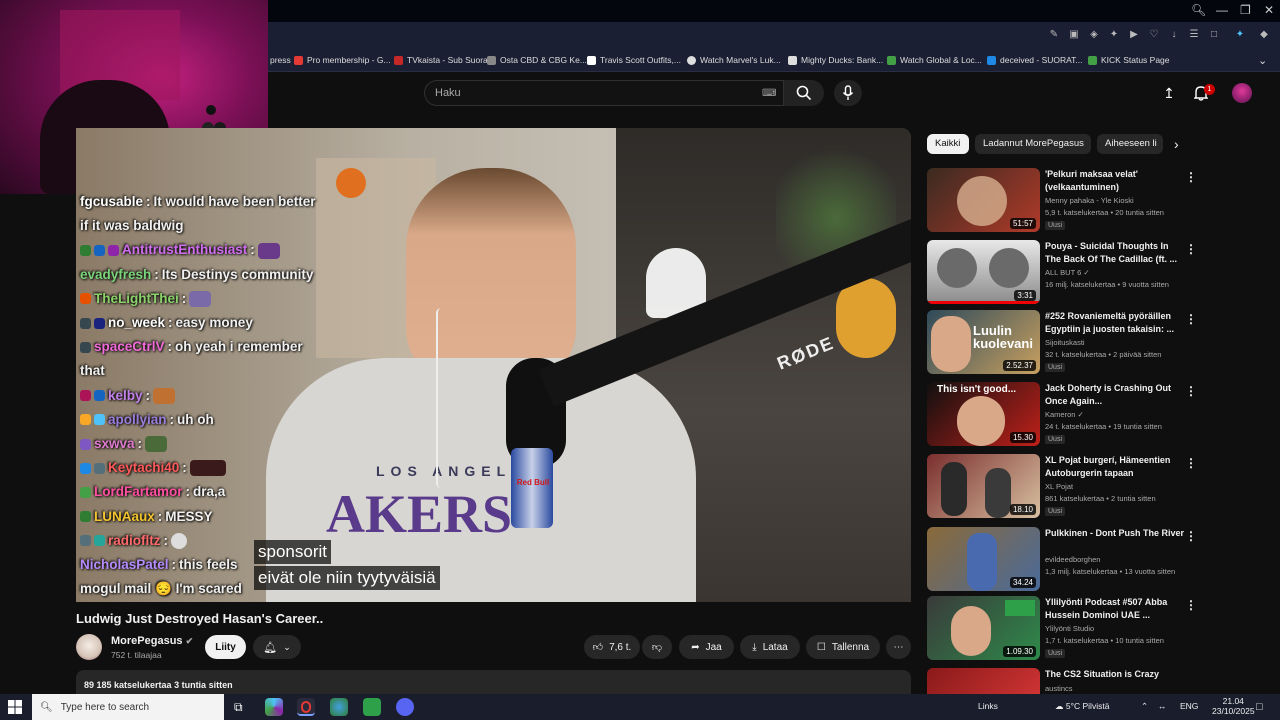 Image resolution: width=1280 pixels, height=720 pixels. I want to click on join-button: Liity, so click(225, 647).